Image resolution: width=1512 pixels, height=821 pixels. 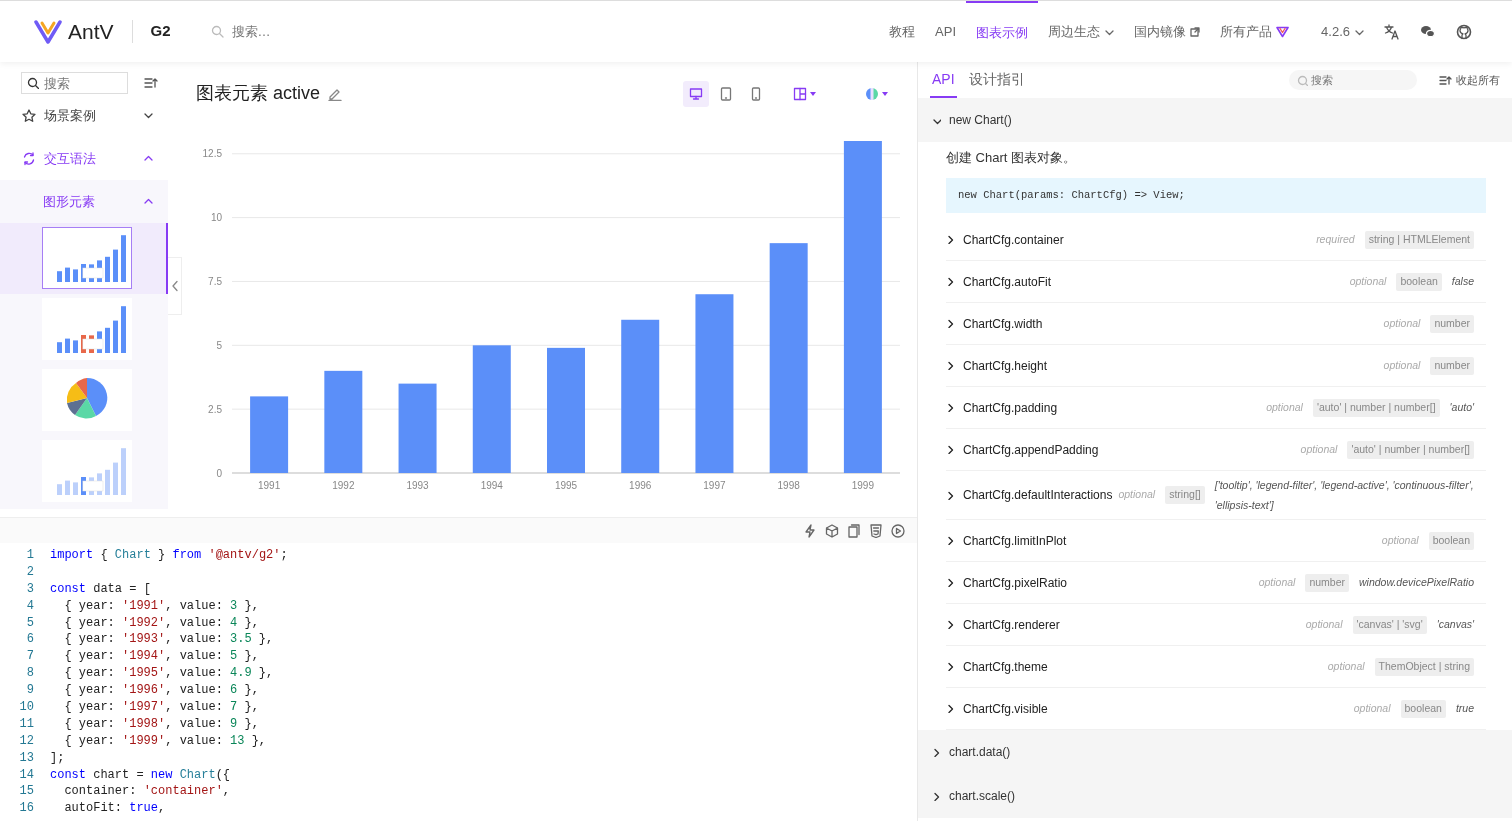 I want to click on default-value: false, so click(x=1462, y=281).